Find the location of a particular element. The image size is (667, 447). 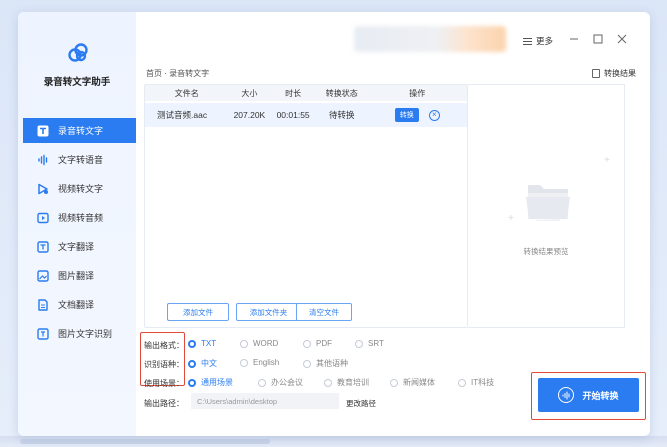

conversion-result-link: 转换结果 is located at coordinates (614, 73).